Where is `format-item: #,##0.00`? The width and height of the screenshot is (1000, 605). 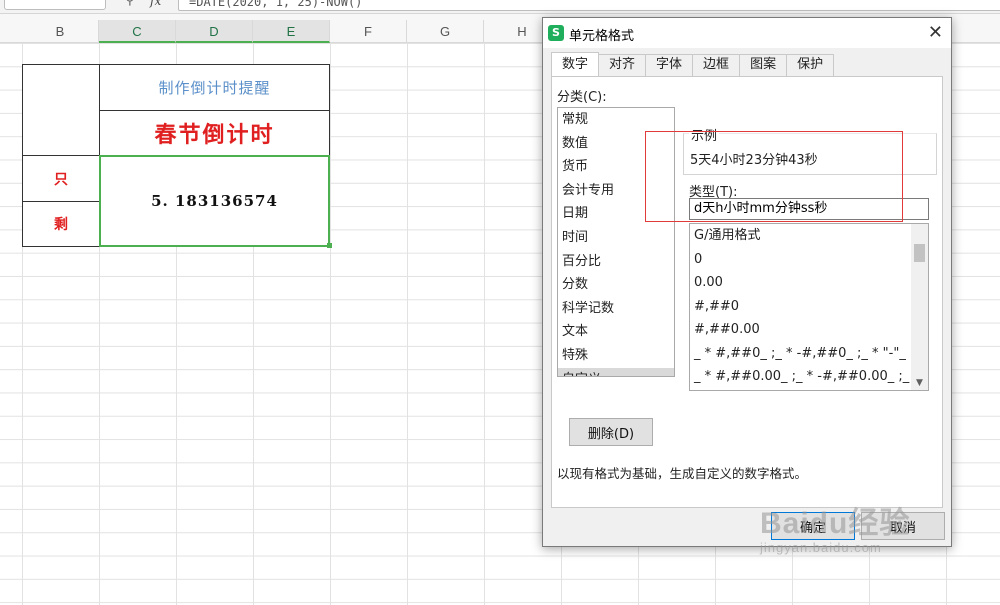 format-item: #,##0.00 is located at coordinates (800, 330).